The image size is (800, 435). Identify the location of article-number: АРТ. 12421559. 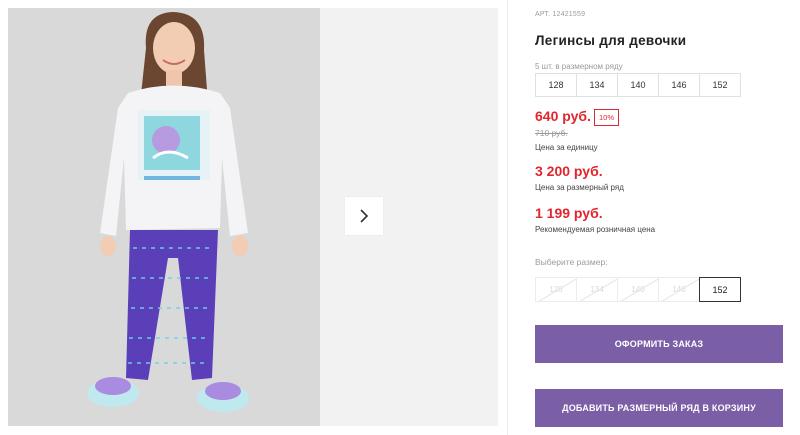
(560, 14).